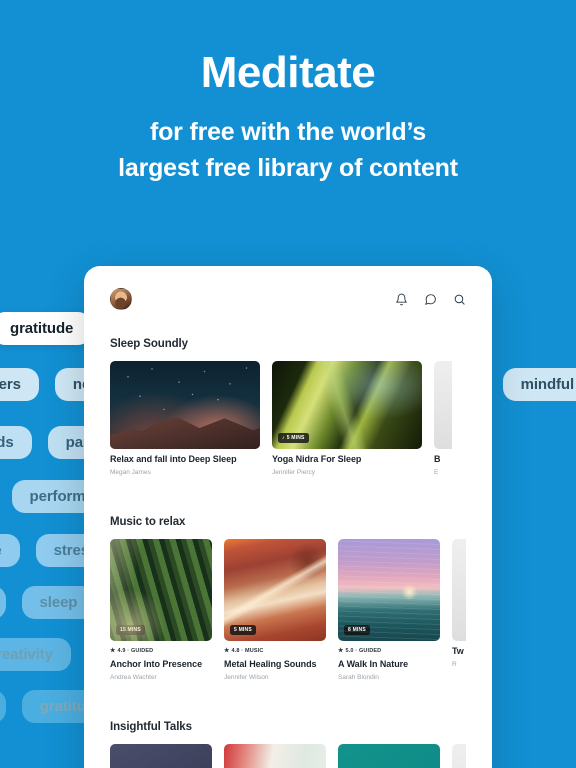 This screenshot has width=576, height=768. I want to click on section-title: Sleep Soundly, so click(149, 344).